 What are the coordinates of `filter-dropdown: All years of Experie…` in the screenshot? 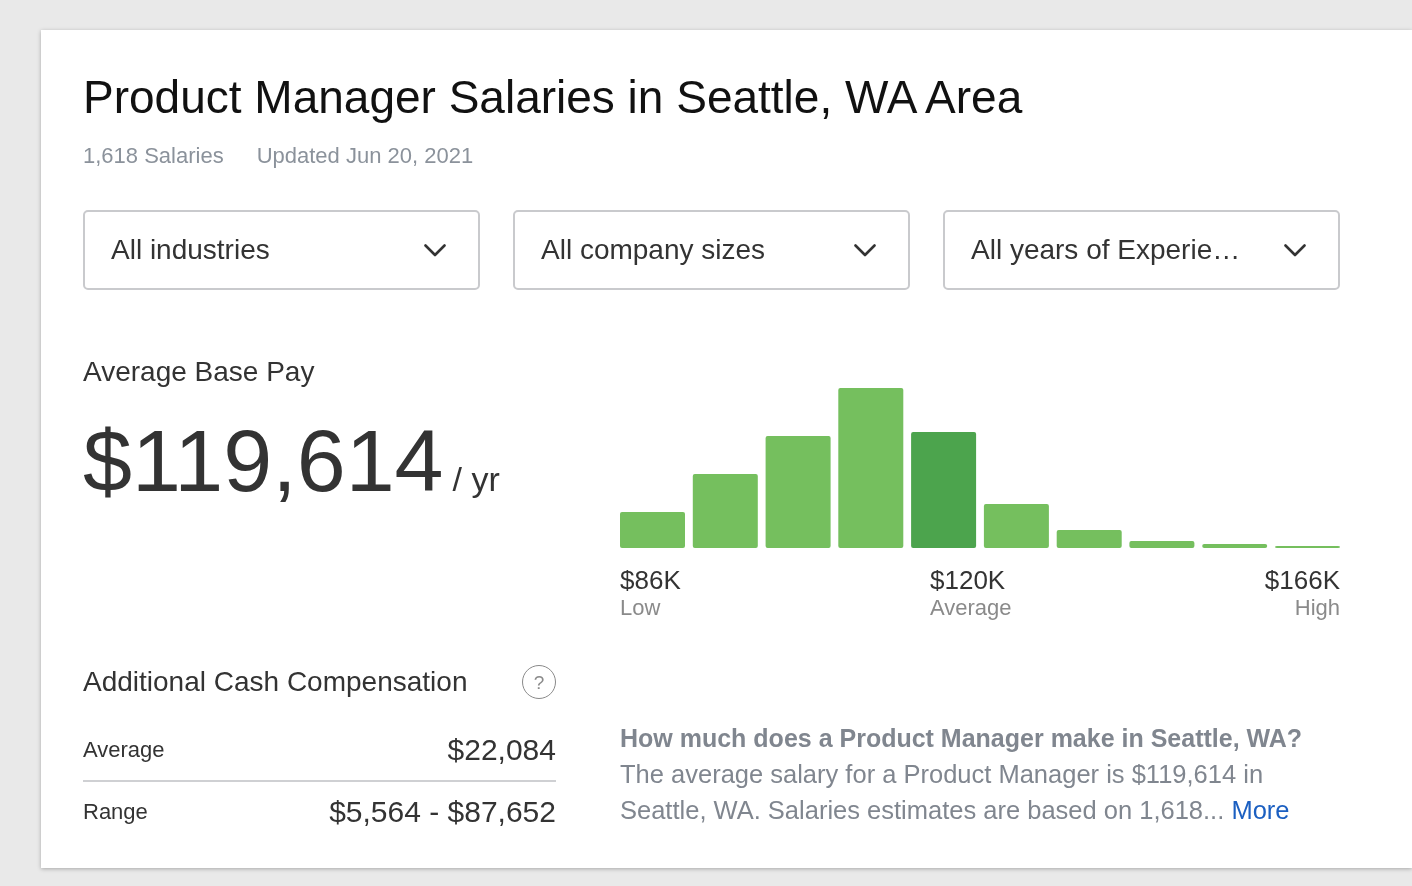 It's located at (1141, 250).